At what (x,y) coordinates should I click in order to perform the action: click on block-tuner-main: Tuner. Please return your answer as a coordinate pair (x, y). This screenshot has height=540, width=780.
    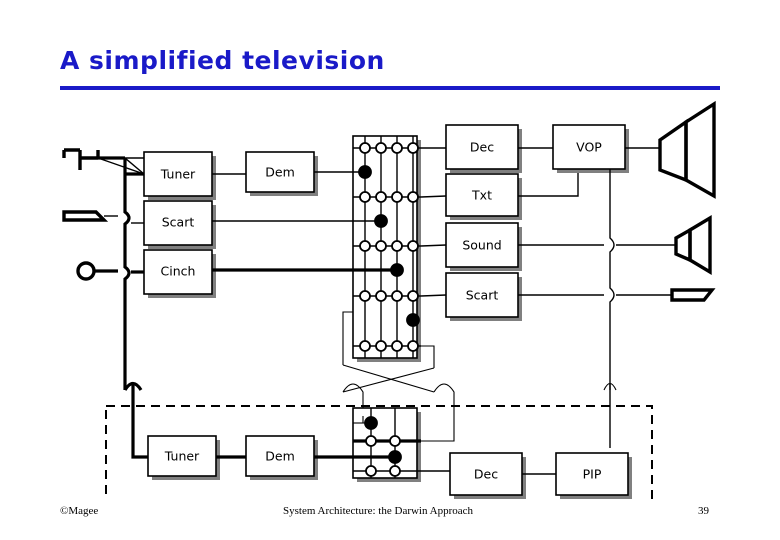
    Looking at the image, I should click on (179, 175).